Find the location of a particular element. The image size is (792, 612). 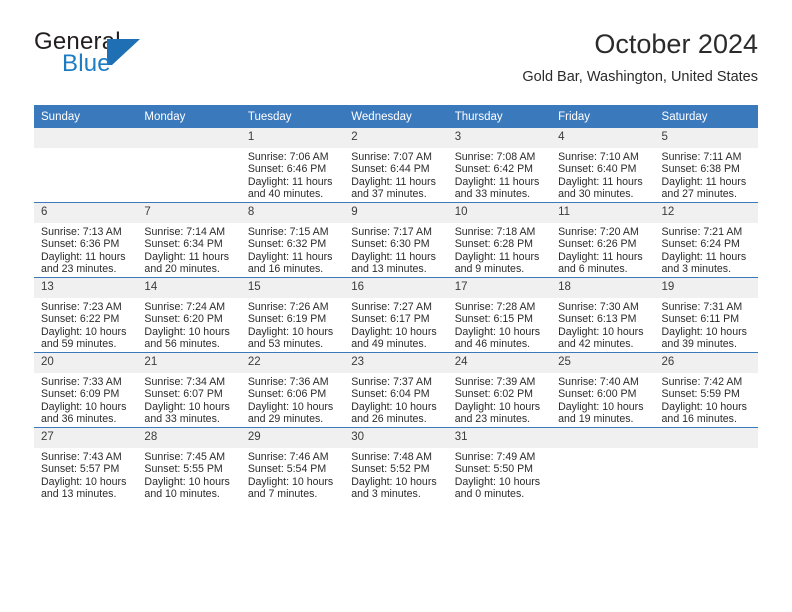

sunset-time: Sunset: 6:06 PM is located at coordinates (287, 394).